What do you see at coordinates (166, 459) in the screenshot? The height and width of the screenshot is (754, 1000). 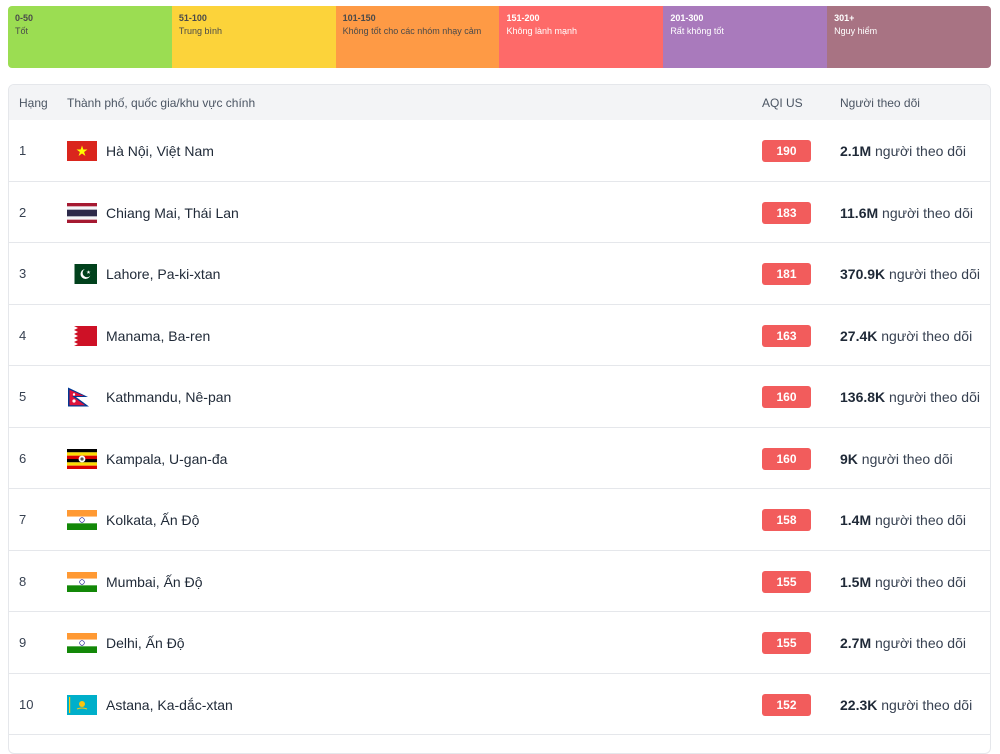 I see `city-link: Kampala, U-gan-đa` at bounding box center [166, 459].